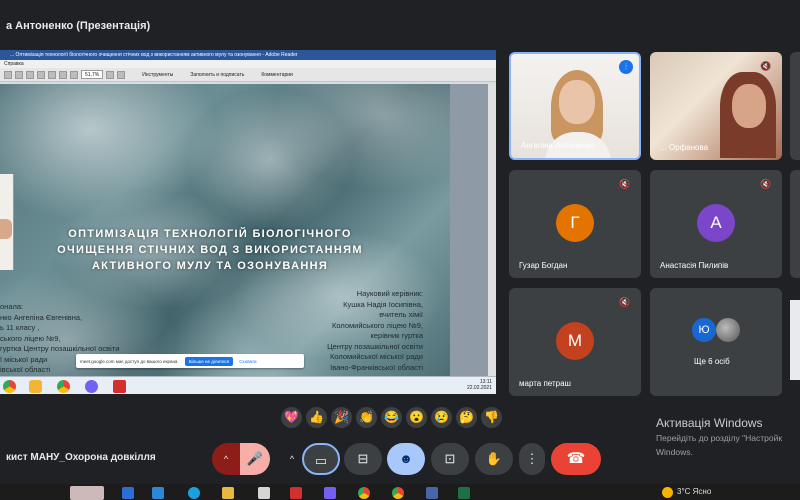 The image size is (800, 500). What do you see at coordinates (210, 234) in the screenshot?
I see `slide-title-line: ОПТИМІЗАЦІЯ ТЕХНОЛОГІЙ БІОЛОГІЧНОГО` at bounding box center [210, 234].